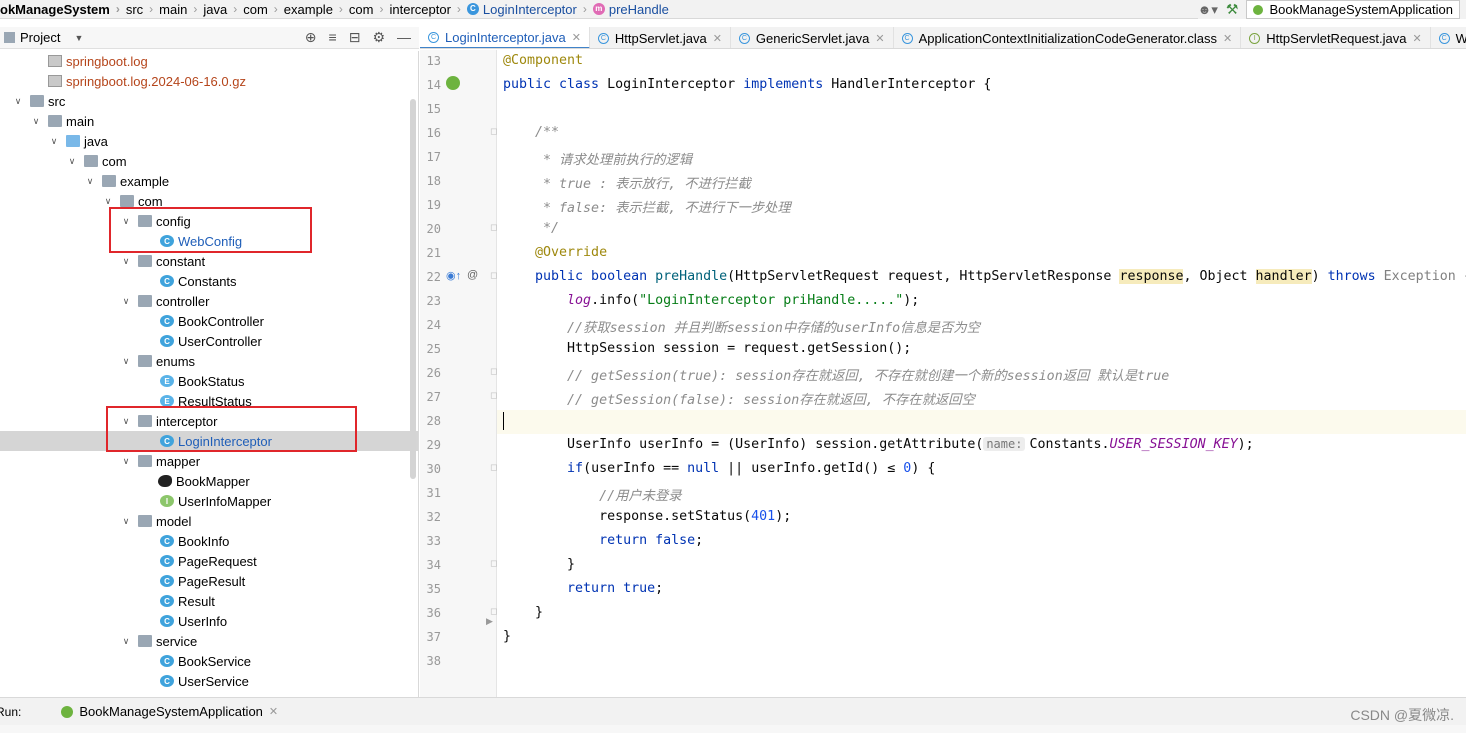 The height and width of the screenshot is (733, 1466). What do you see at coordinates (223, 9) in the screenshot?
I see `breadcrumb-java: java ›` at bounding box center [223, 9].